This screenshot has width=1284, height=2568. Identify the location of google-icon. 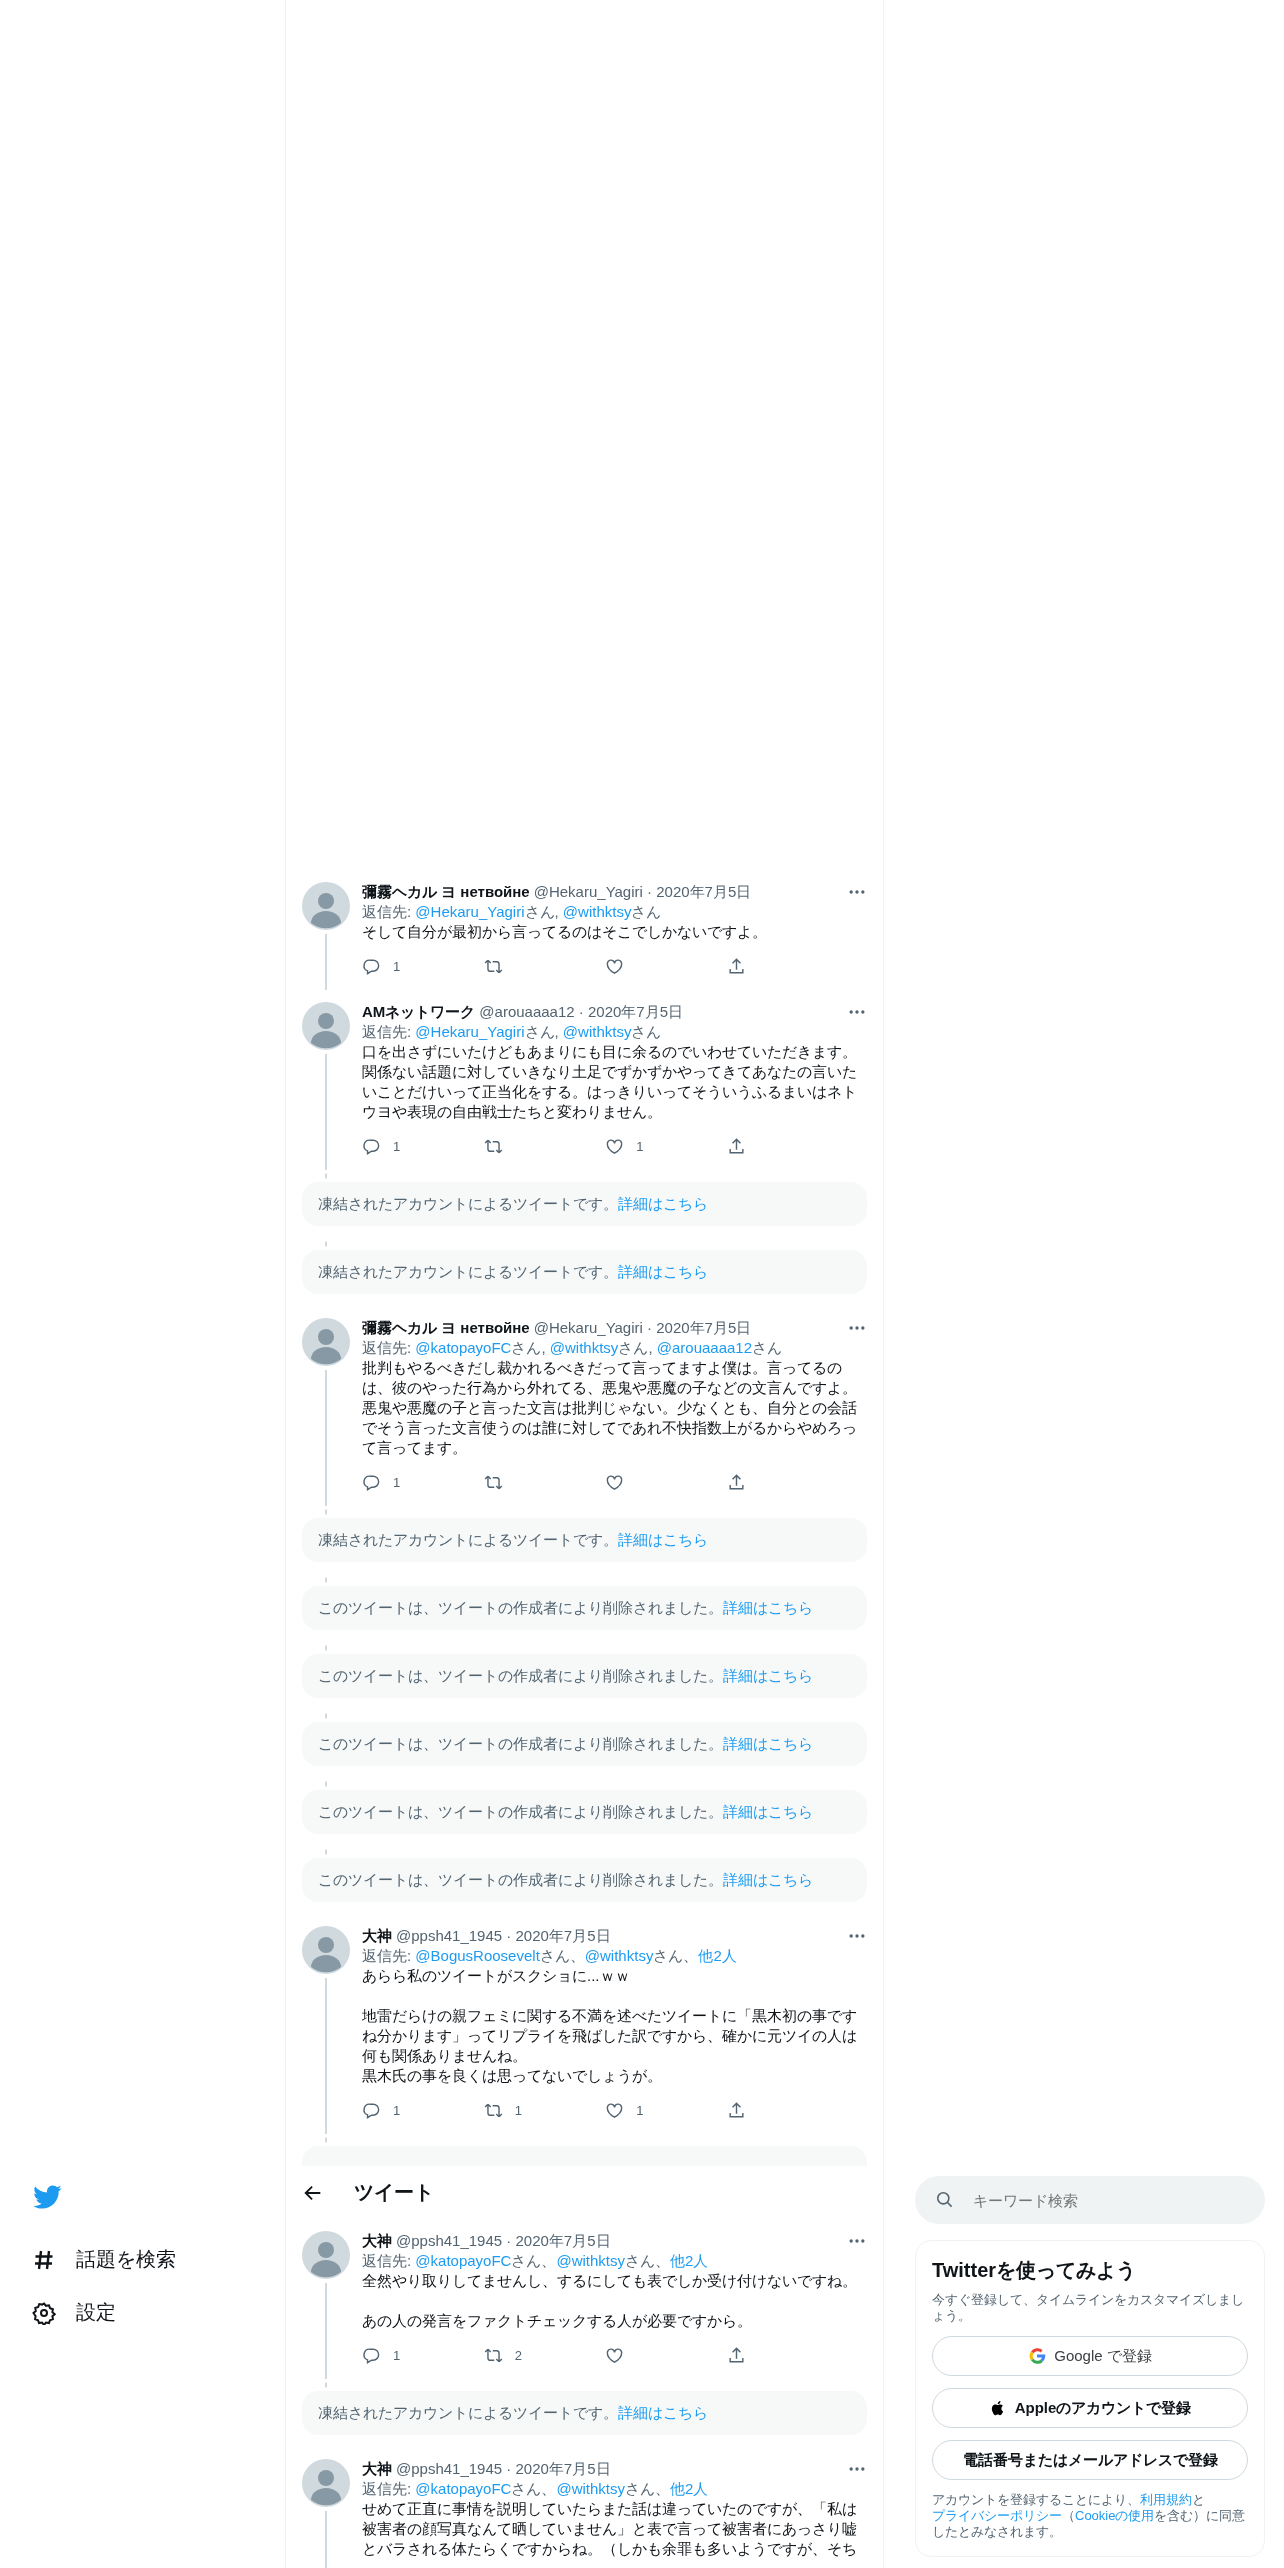
(1037, 2356).